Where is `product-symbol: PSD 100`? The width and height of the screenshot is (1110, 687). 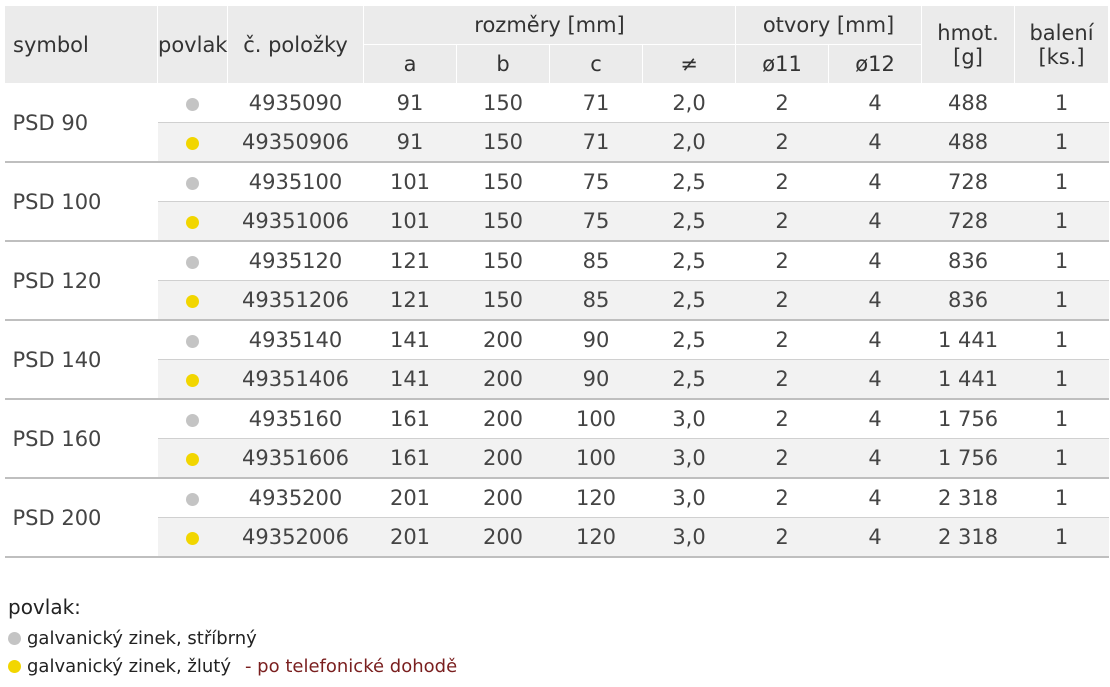
product-symbol: PSD 100 is located at coordinates (81, 202).